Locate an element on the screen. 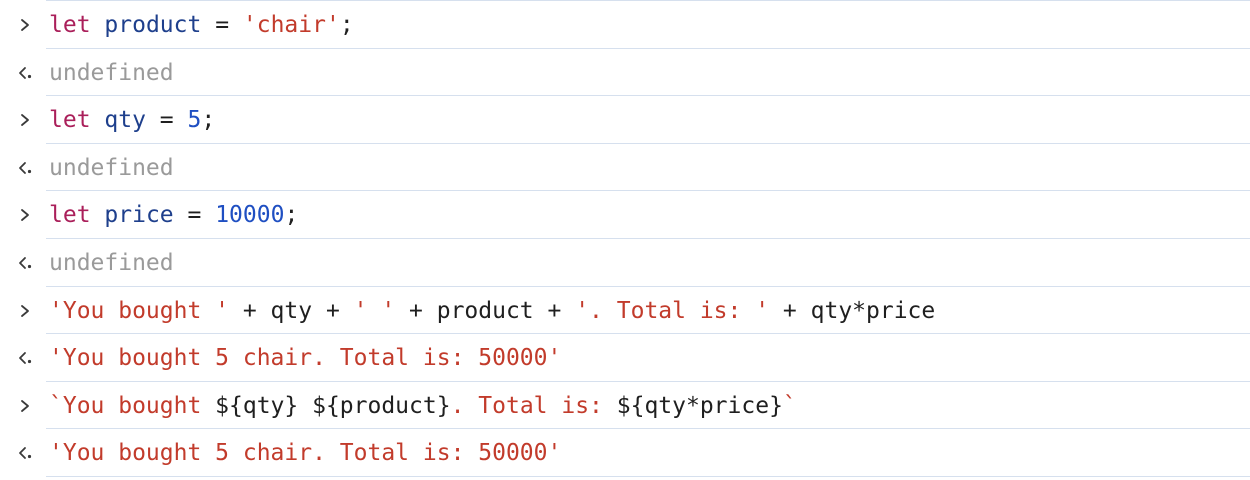 The height and width of the screenshot is (480, 1250). console-input-code: let price = 10000; is located at coordinates (172, 215).